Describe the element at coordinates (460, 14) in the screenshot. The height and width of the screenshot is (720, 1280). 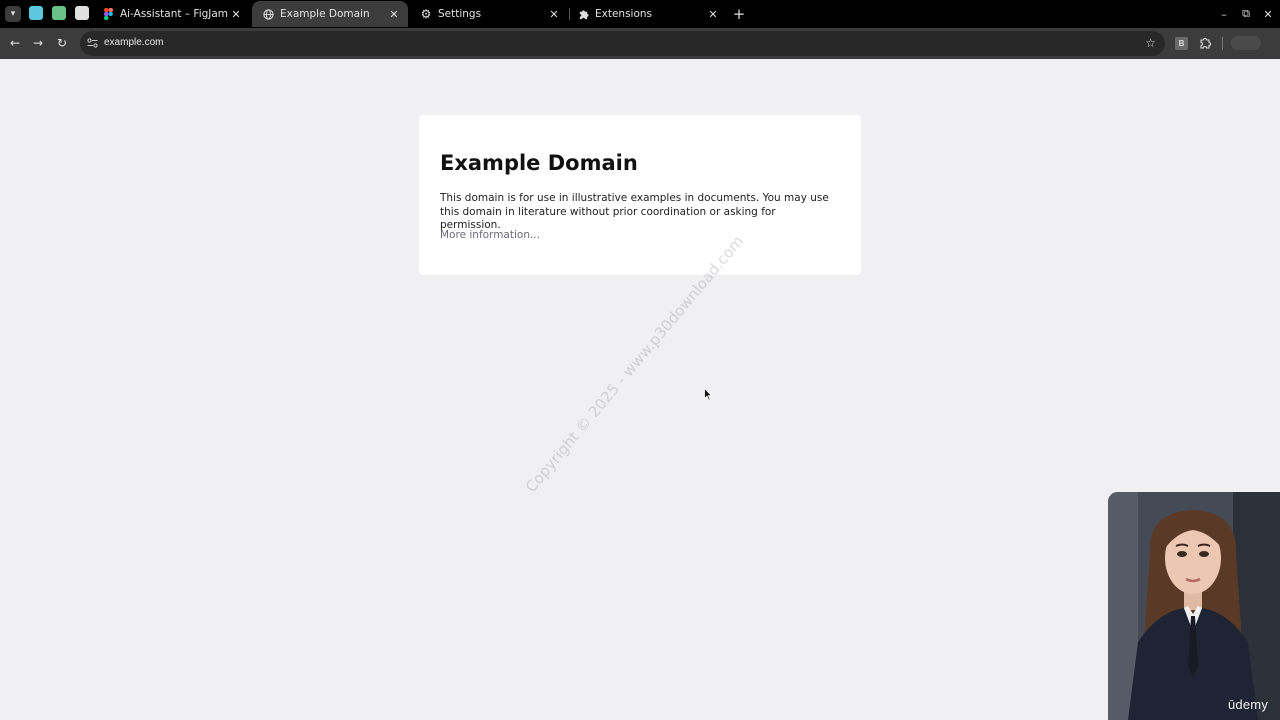
I see `tab-title: Settings` at that location.